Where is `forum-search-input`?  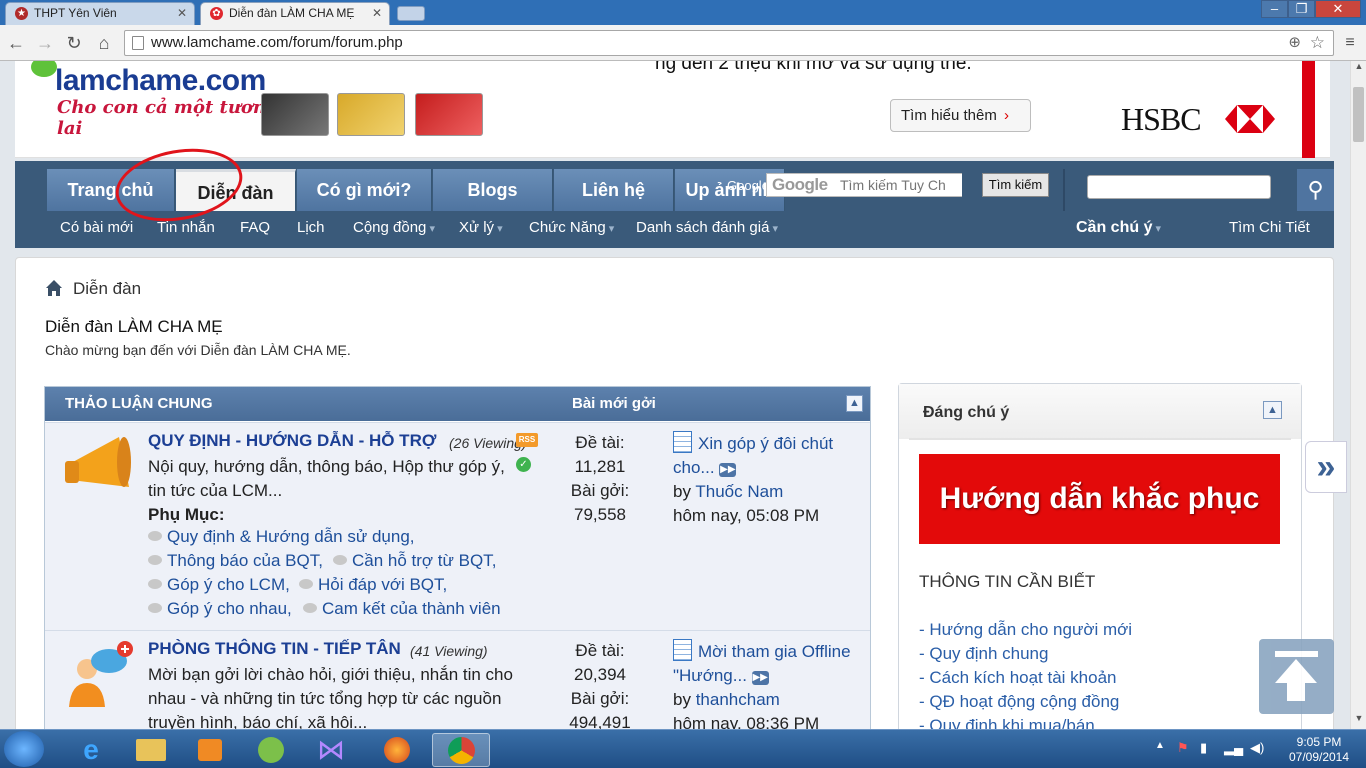
forum-search-input is located at coordinates (1179, 187).